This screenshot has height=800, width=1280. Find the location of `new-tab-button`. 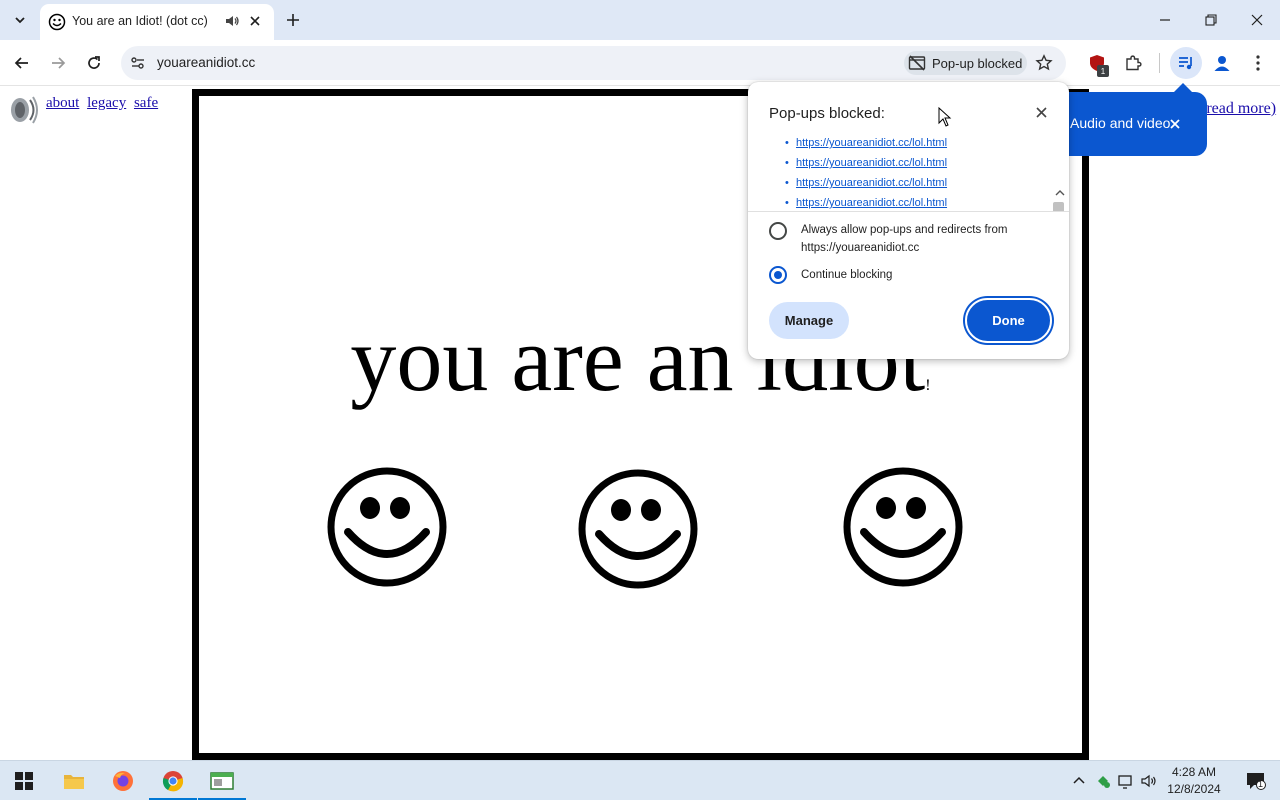

new-tab-button is located at coordinates (293, 20).